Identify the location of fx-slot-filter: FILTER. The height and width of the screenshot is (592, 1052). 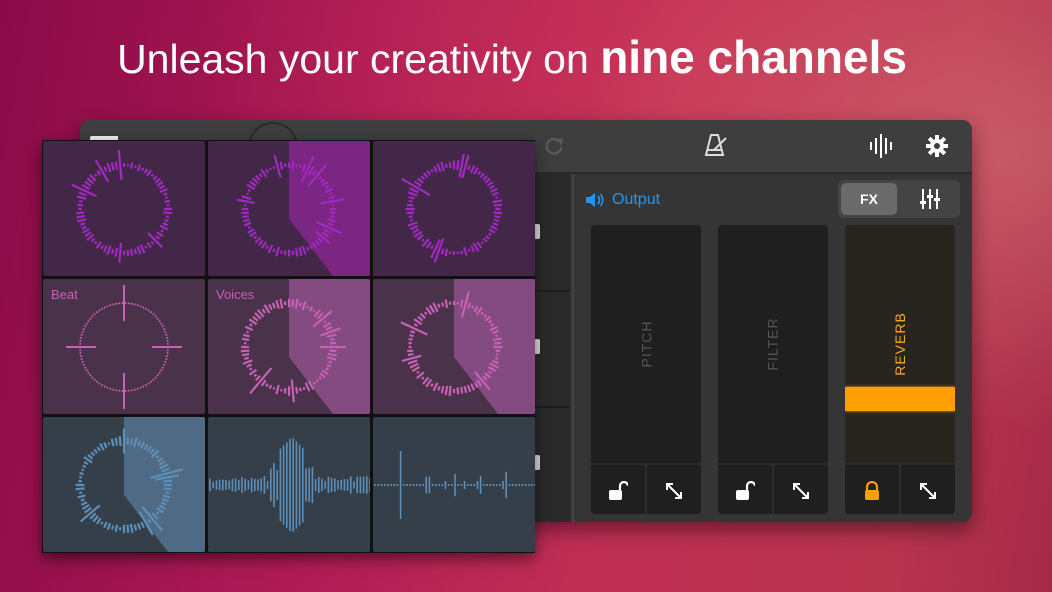
(773, 369).